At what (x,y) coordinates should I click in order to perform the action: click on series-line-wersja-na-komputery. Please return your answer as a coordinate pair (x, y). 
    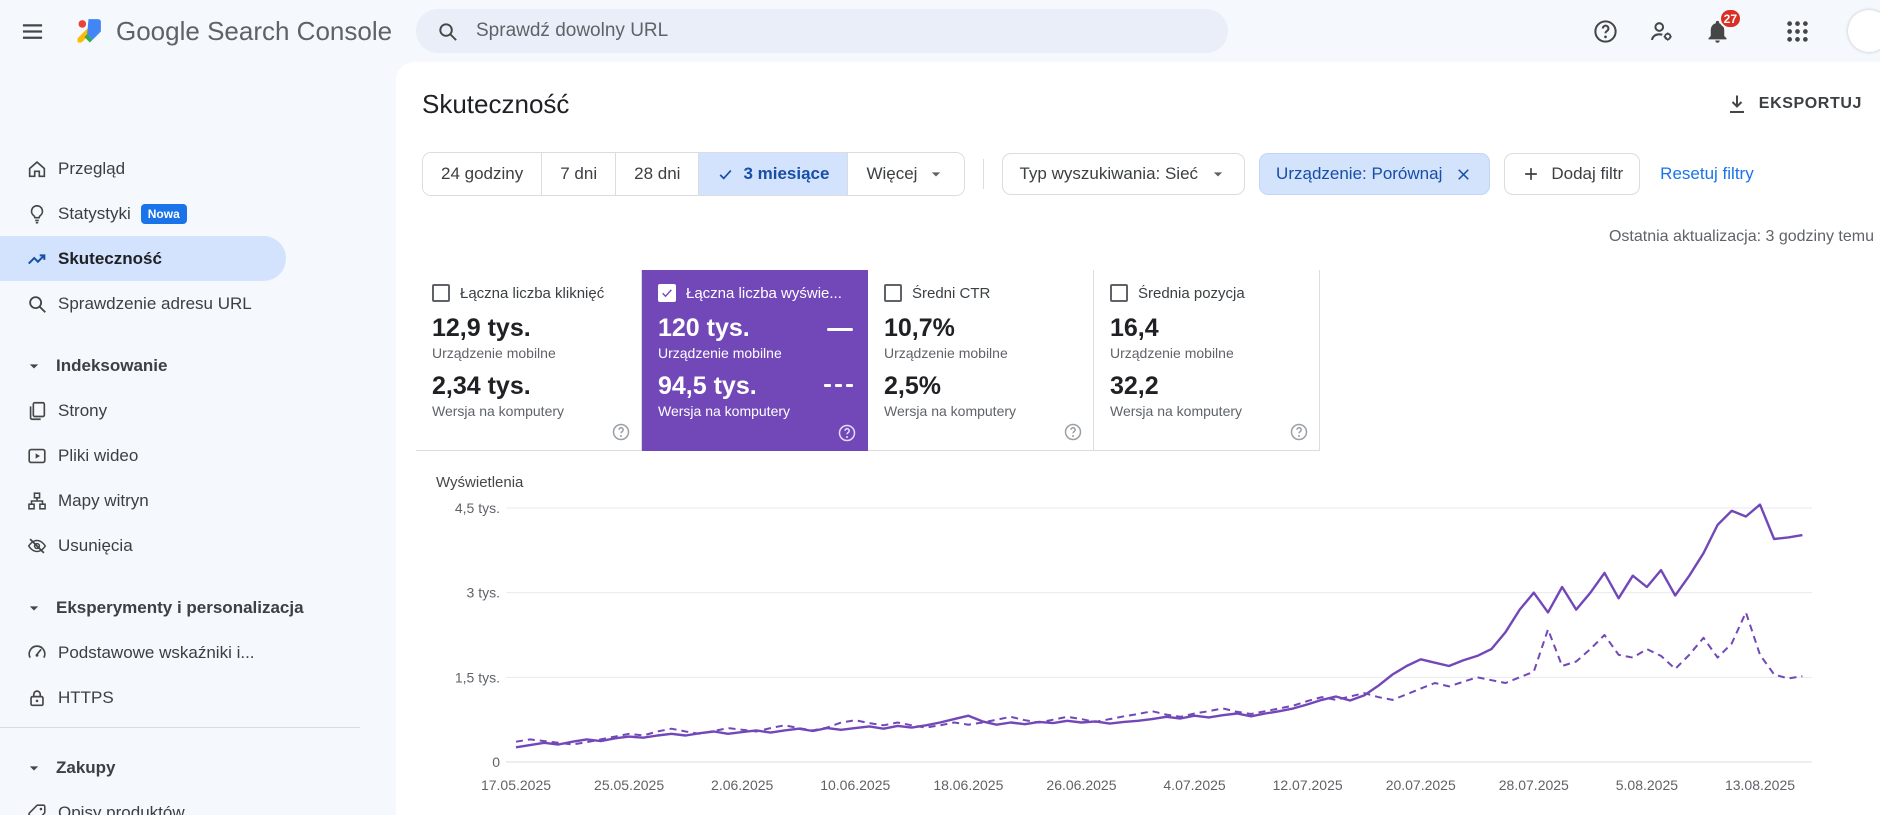
    Looking at the image, I should click on (1159, 678).